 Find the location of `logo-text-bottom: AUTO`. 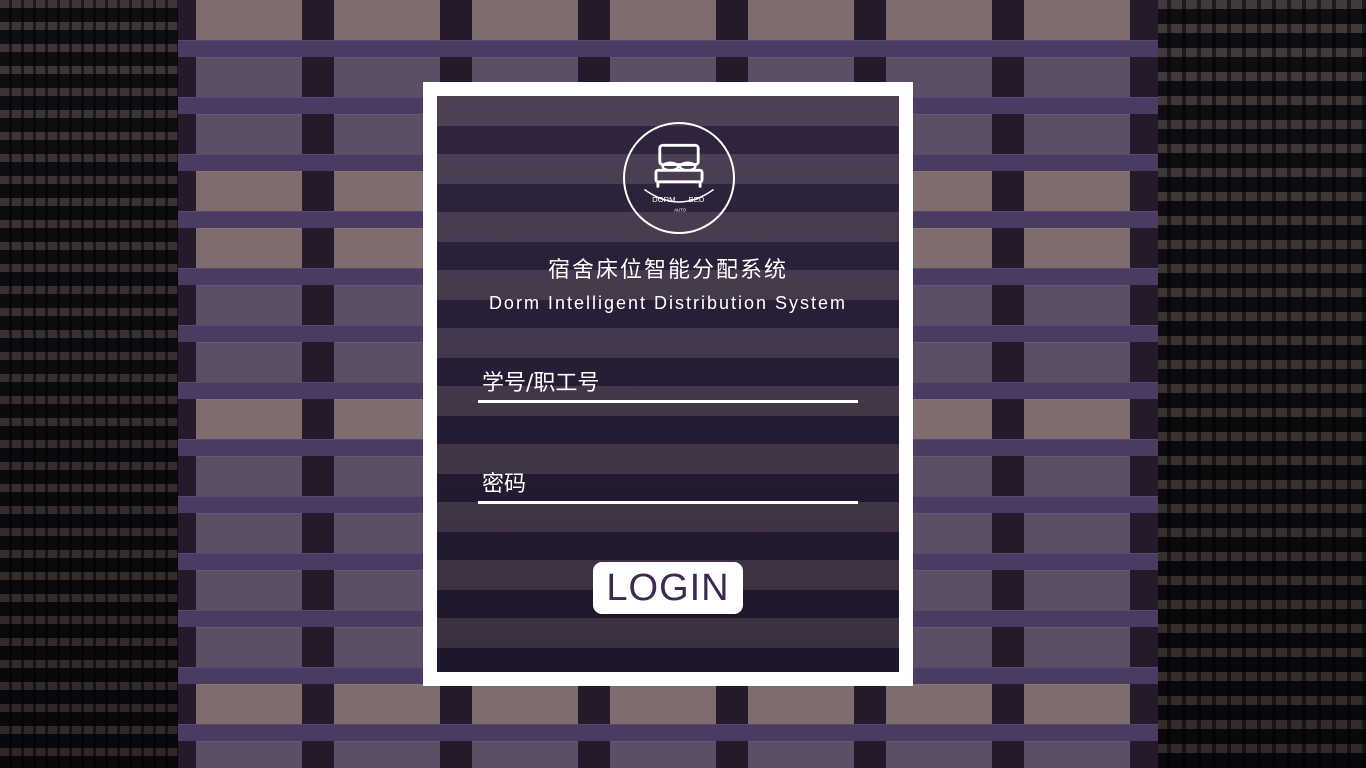

logo-text-bottom: AUTO is located at coordinates (680, 210).